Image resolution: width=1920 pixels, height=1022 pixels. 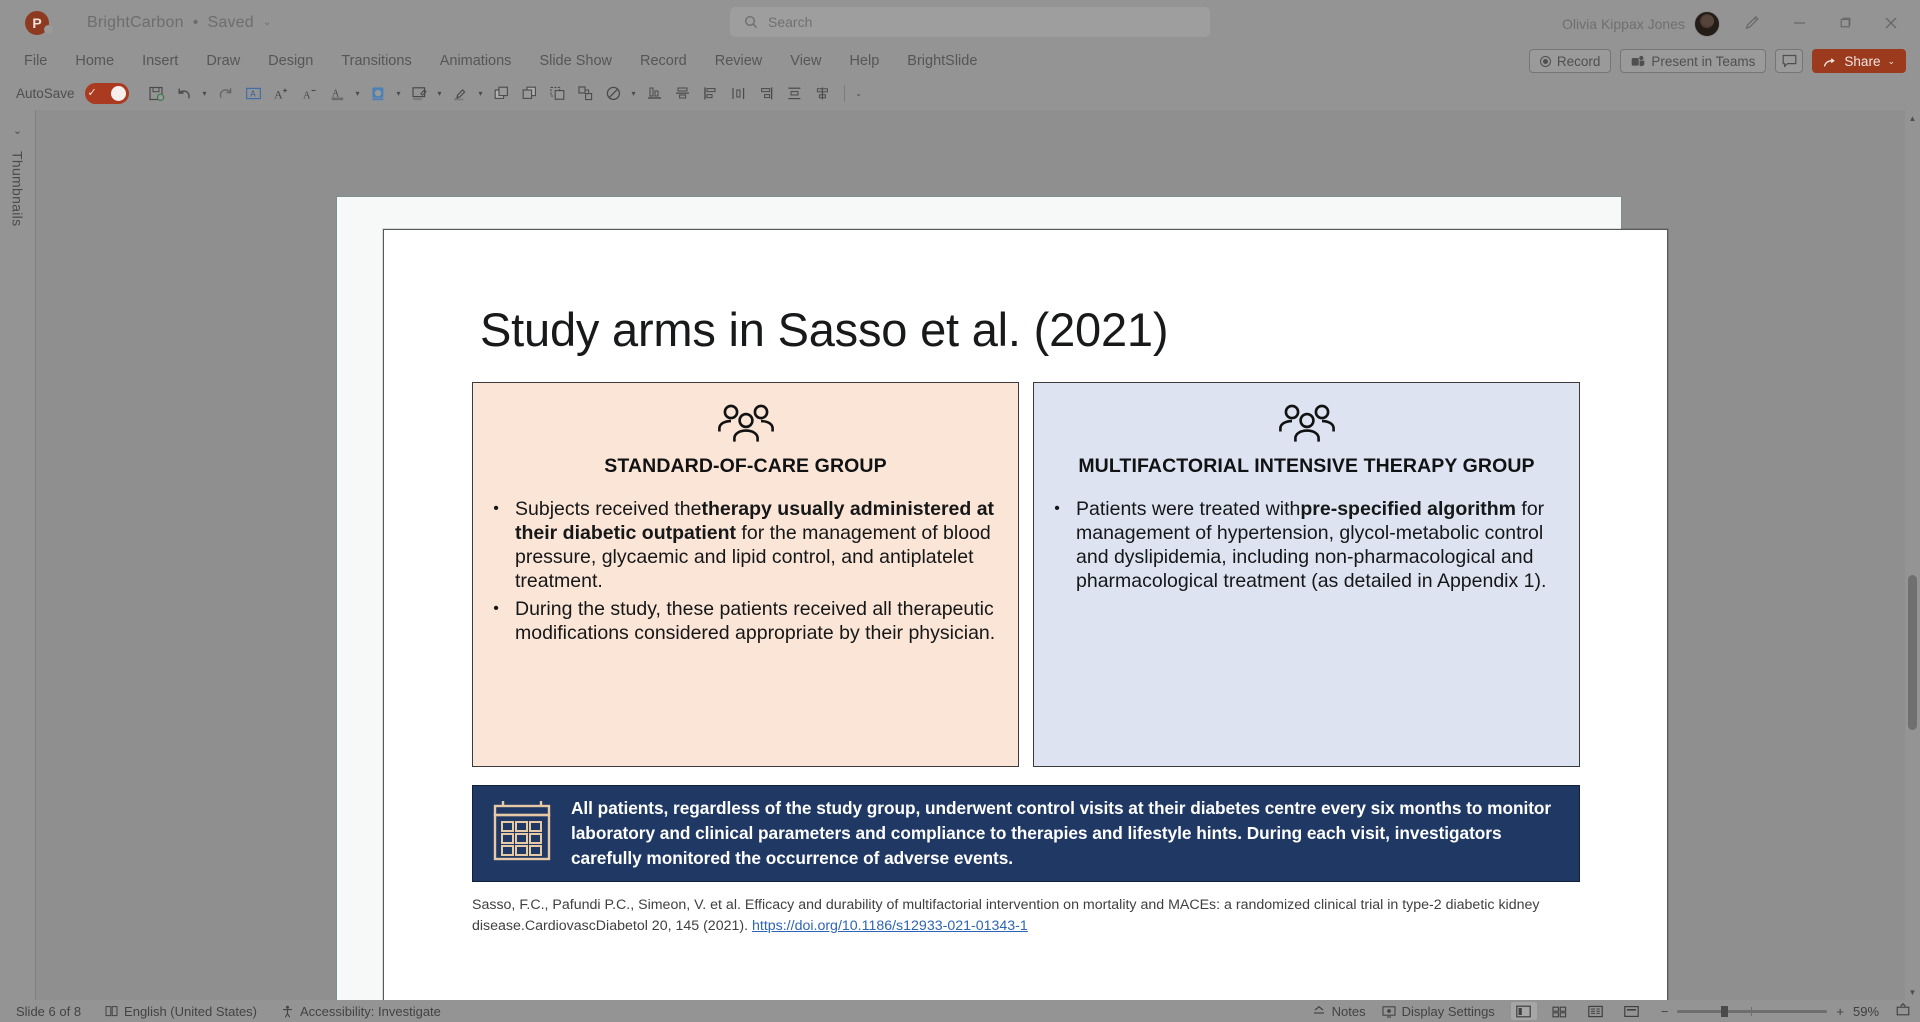 I want to click on display-settings-button: Display Settings, so click(x=1438, y=1011).